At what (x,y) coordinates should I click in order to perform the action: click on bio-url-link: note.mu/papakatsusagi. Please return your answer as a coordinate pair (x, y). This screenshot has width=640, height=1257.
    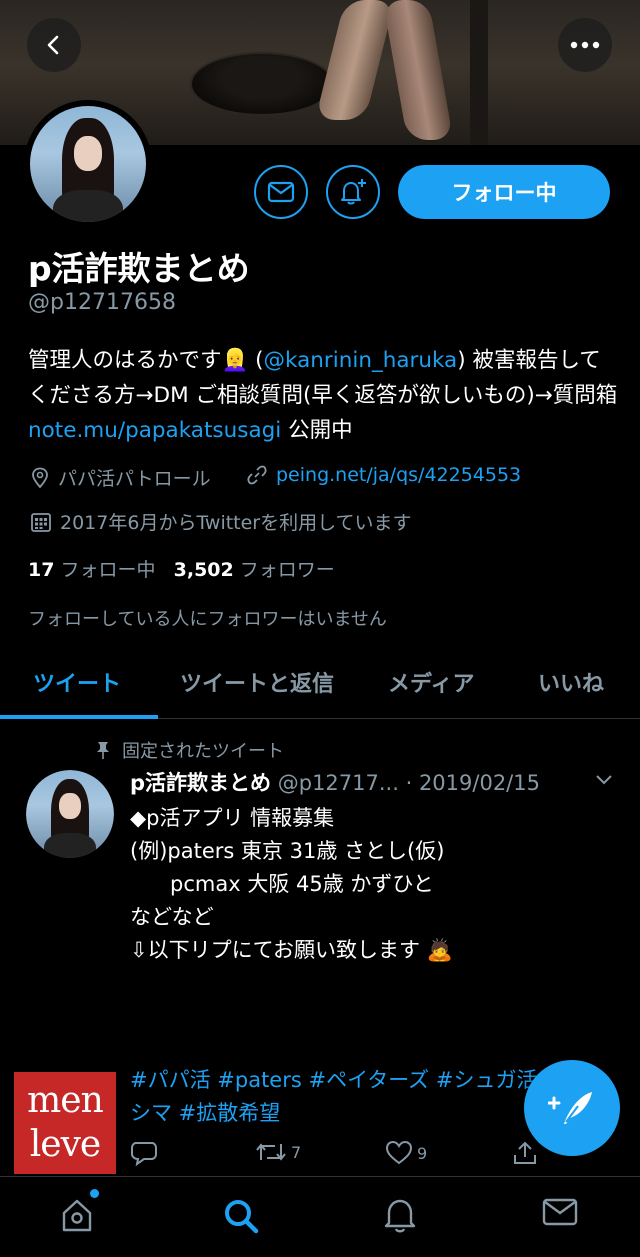
    Looking at the image, I should click on (154, 430).